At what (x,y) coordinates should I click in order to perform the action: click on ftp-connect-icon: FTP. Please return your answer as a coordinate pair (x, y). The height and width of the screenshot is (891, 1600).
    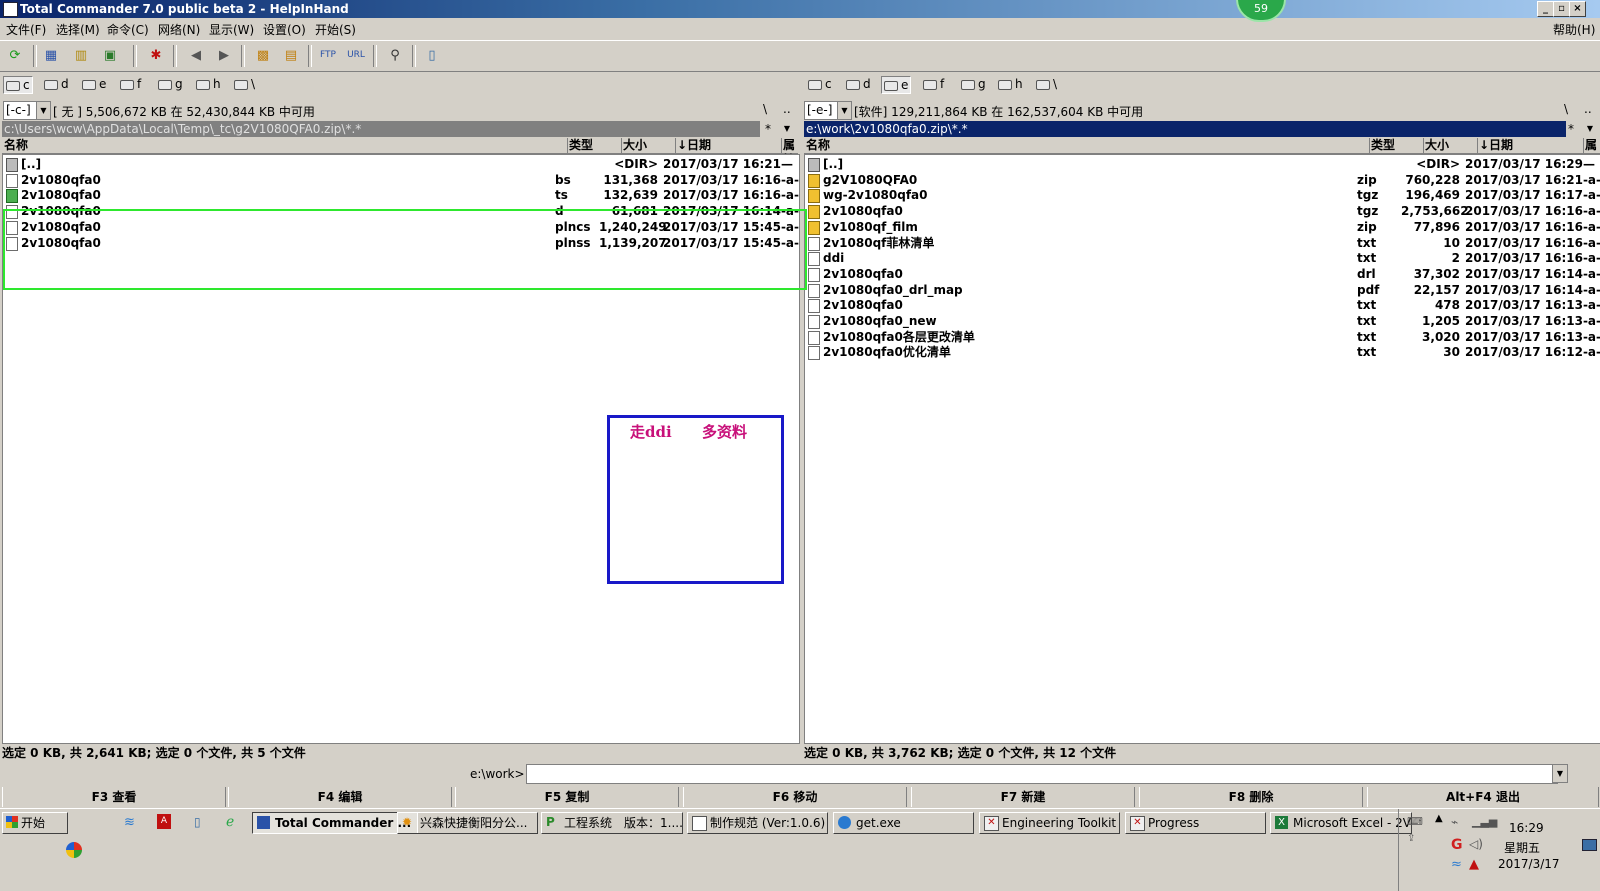
    Looking at the image, I should click on (328, 55).